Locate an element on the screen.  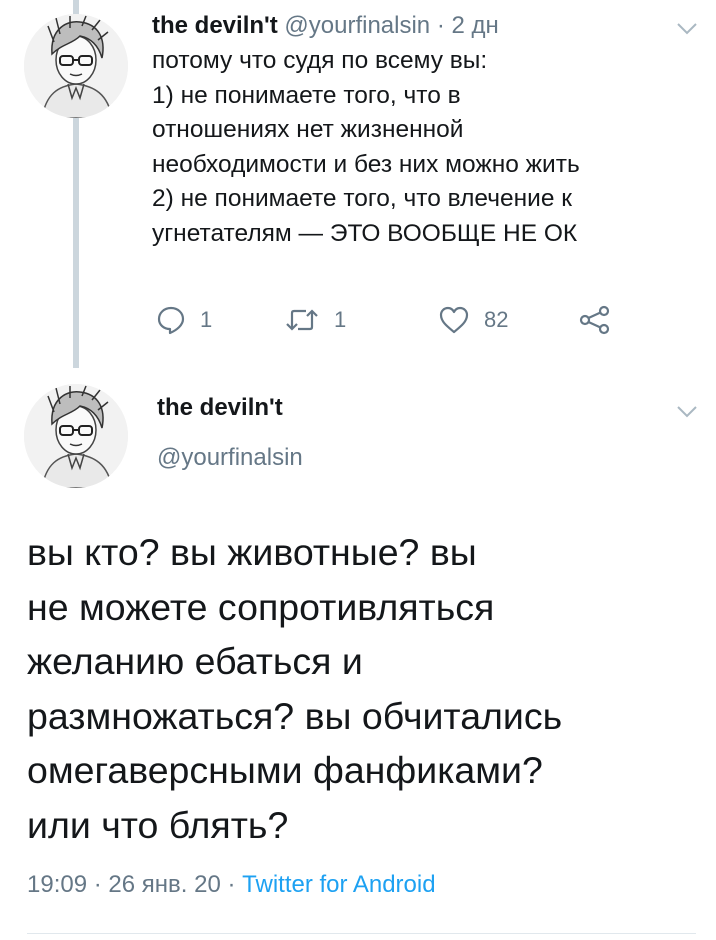
tweet2-meta: 19:09 · 26 янв. 20 · Twitter for Android is located at coordinates (231, 885).